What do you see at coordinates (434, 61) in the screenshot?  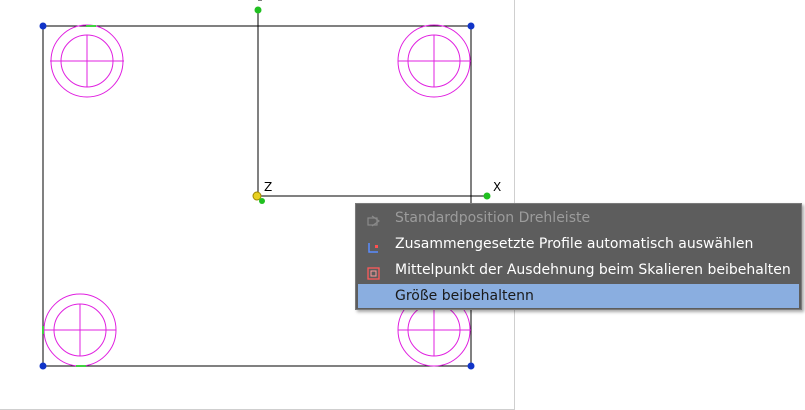 I see `hole-top-right` at bounding box center [434, 61].